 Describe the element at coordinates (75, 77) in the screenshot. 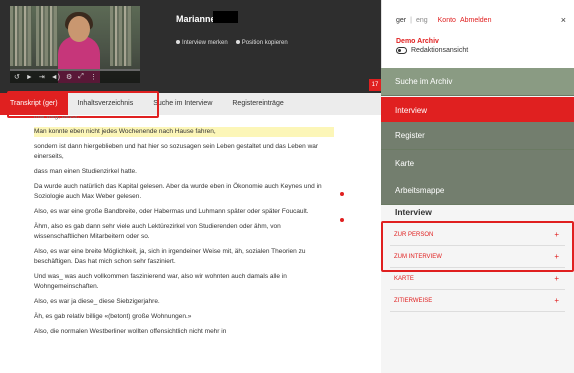

I see `player-controls: ↺ ► ⇥ ◄) ⚙ ⤢ ⋮` at that location.